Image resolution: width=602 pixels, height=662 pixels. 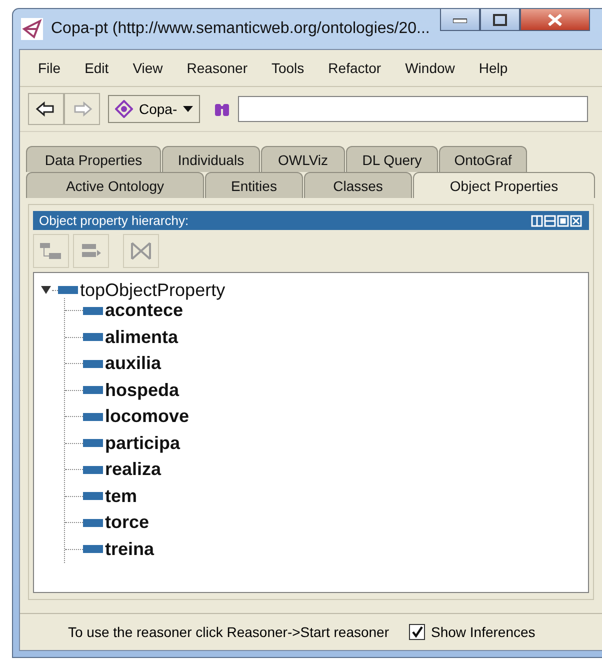 I want to click on back-button, so click(x=46, y=109).